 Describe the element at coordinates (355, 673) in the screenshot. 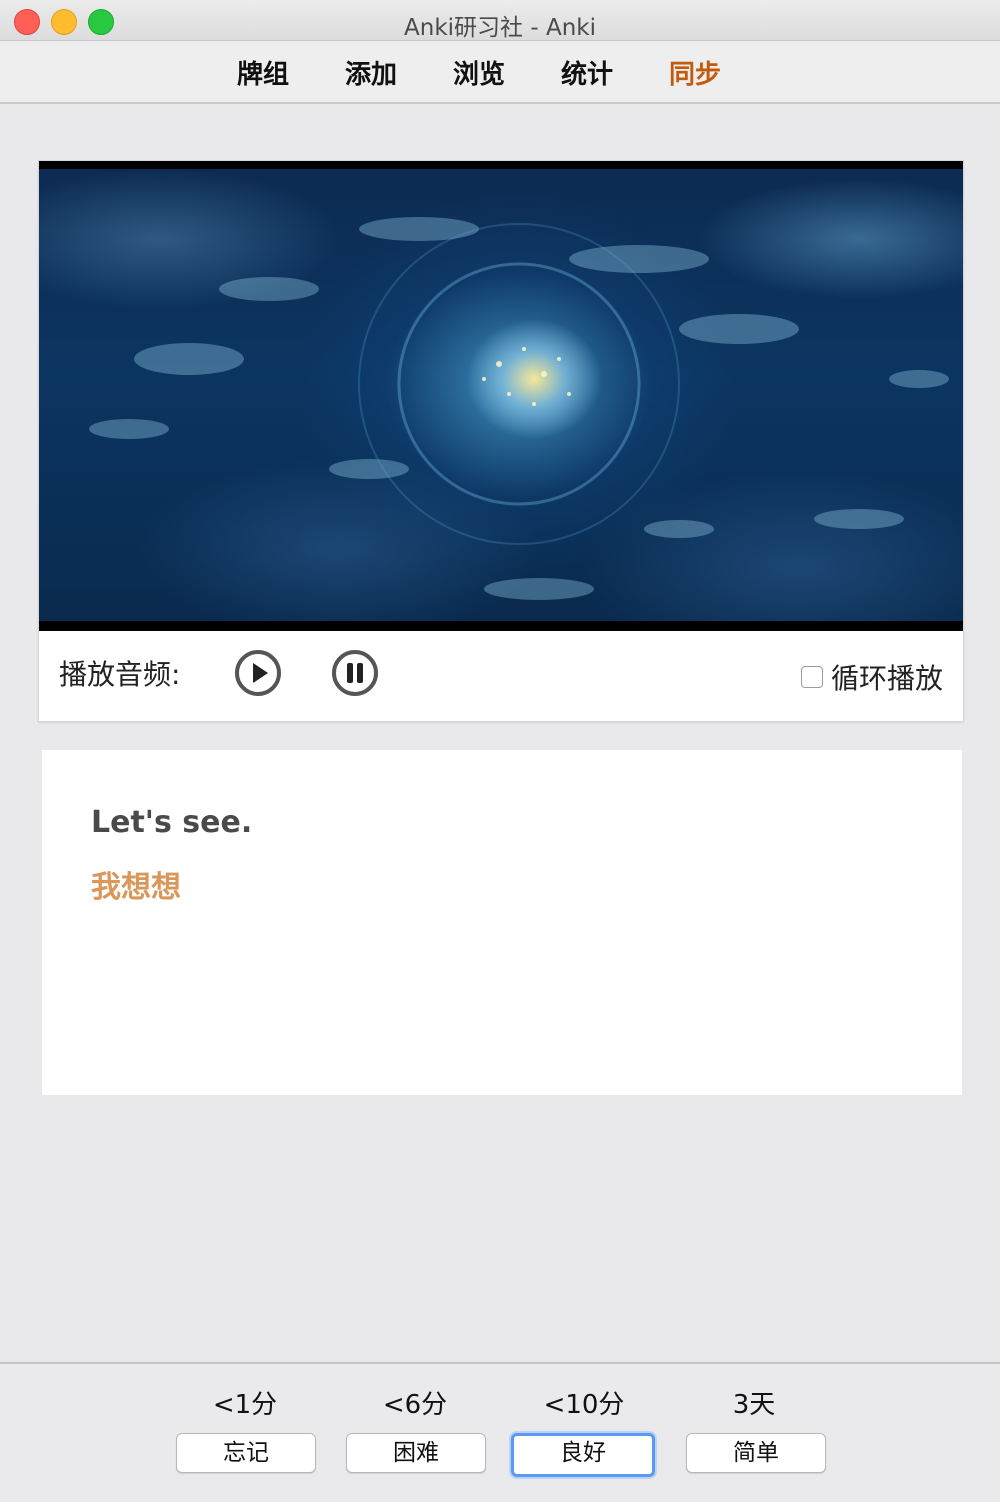

I see `pause-circle-icon` at that location.